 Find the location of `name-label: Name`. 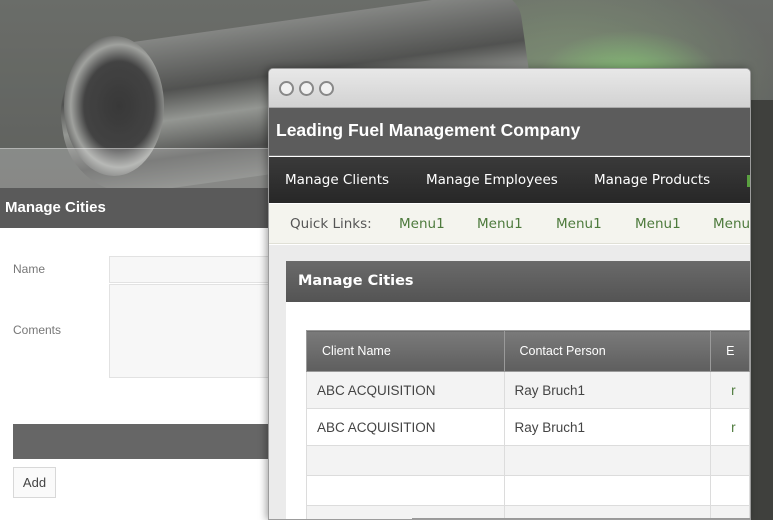

name-label: Name is located at coordinates (29, 269).